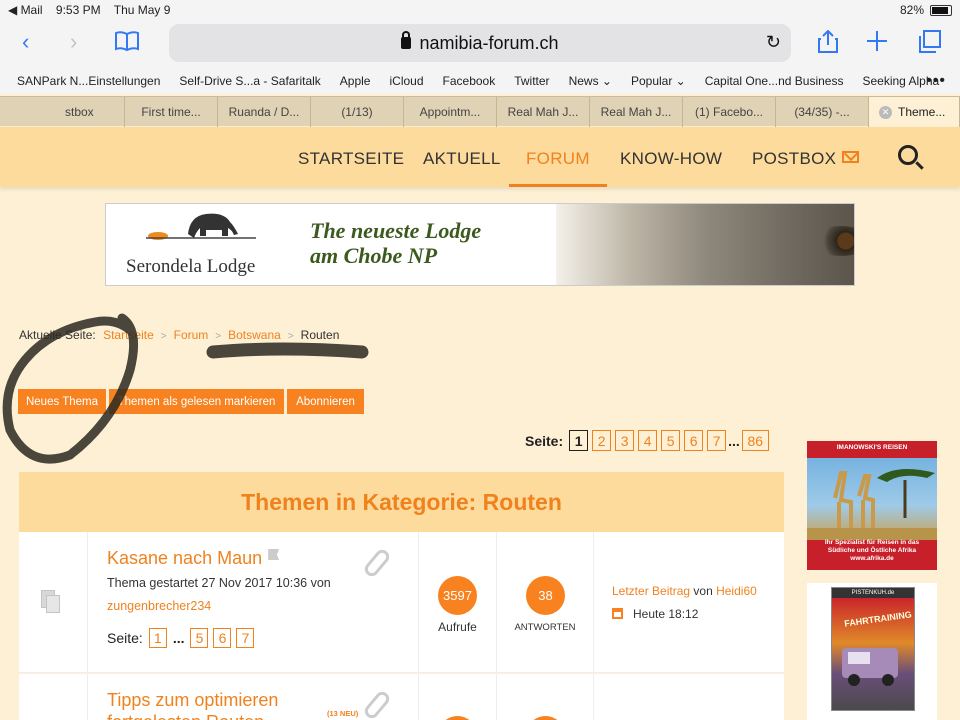 Image resolution: width=960 pixels, height=720 pixels. What do you see at coordinates (458, 697) in the screenshot?
I see `views-cell` at bounding box center [458, 697].